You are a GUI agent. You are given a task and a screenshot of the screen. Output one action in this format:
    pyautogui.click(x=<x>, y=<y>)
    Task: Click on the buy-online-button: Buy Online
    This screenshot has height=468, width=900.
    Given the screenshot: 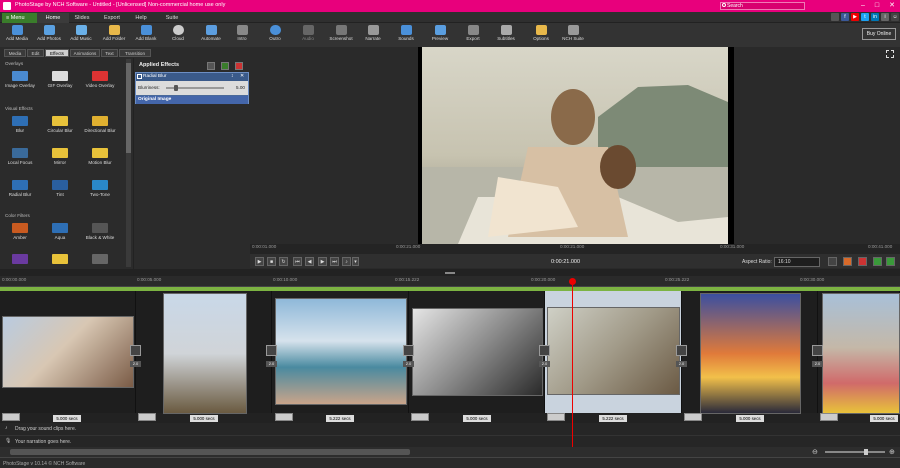 What is the action you would take?
    pyautogui.click(x=879, y=34)
    